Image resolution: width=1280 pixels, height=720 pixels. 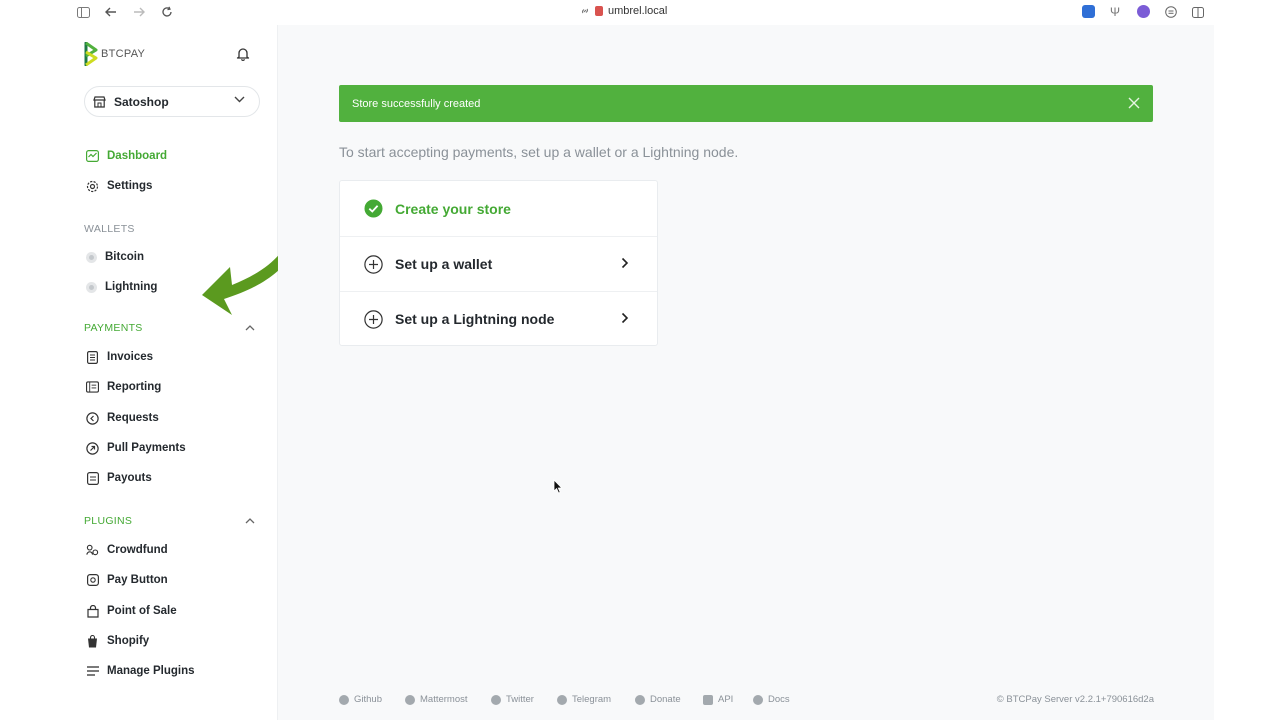 What do you see at coordinates (746, 103) in the screenshot?
I see `success-alert: Store successfully created` at bounding box center [746, 103].